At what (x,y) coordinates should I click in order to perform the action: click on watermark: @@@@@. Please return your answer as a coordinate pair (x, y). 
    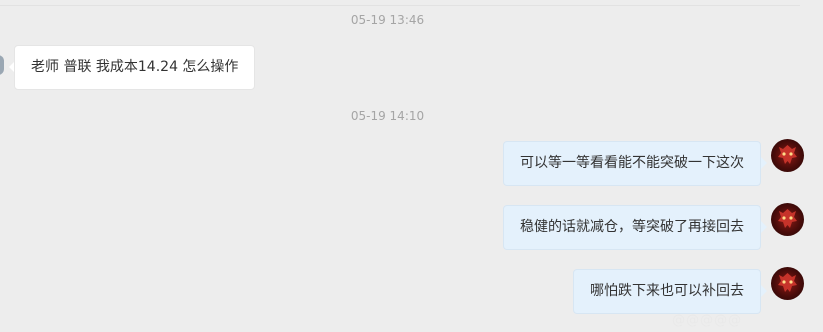
    Looking at the image, I should click on (707, 320).